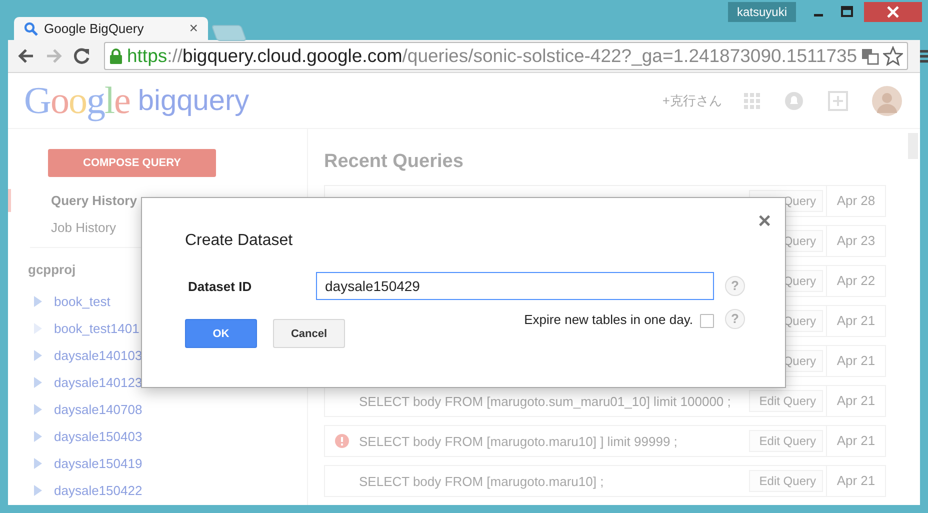 The height and width of the screenshot is (513, 928). What do you see at coordinates (752, 100) in the screenshot?
I see `apps-grid-icon` at bounding box center [752, 100].